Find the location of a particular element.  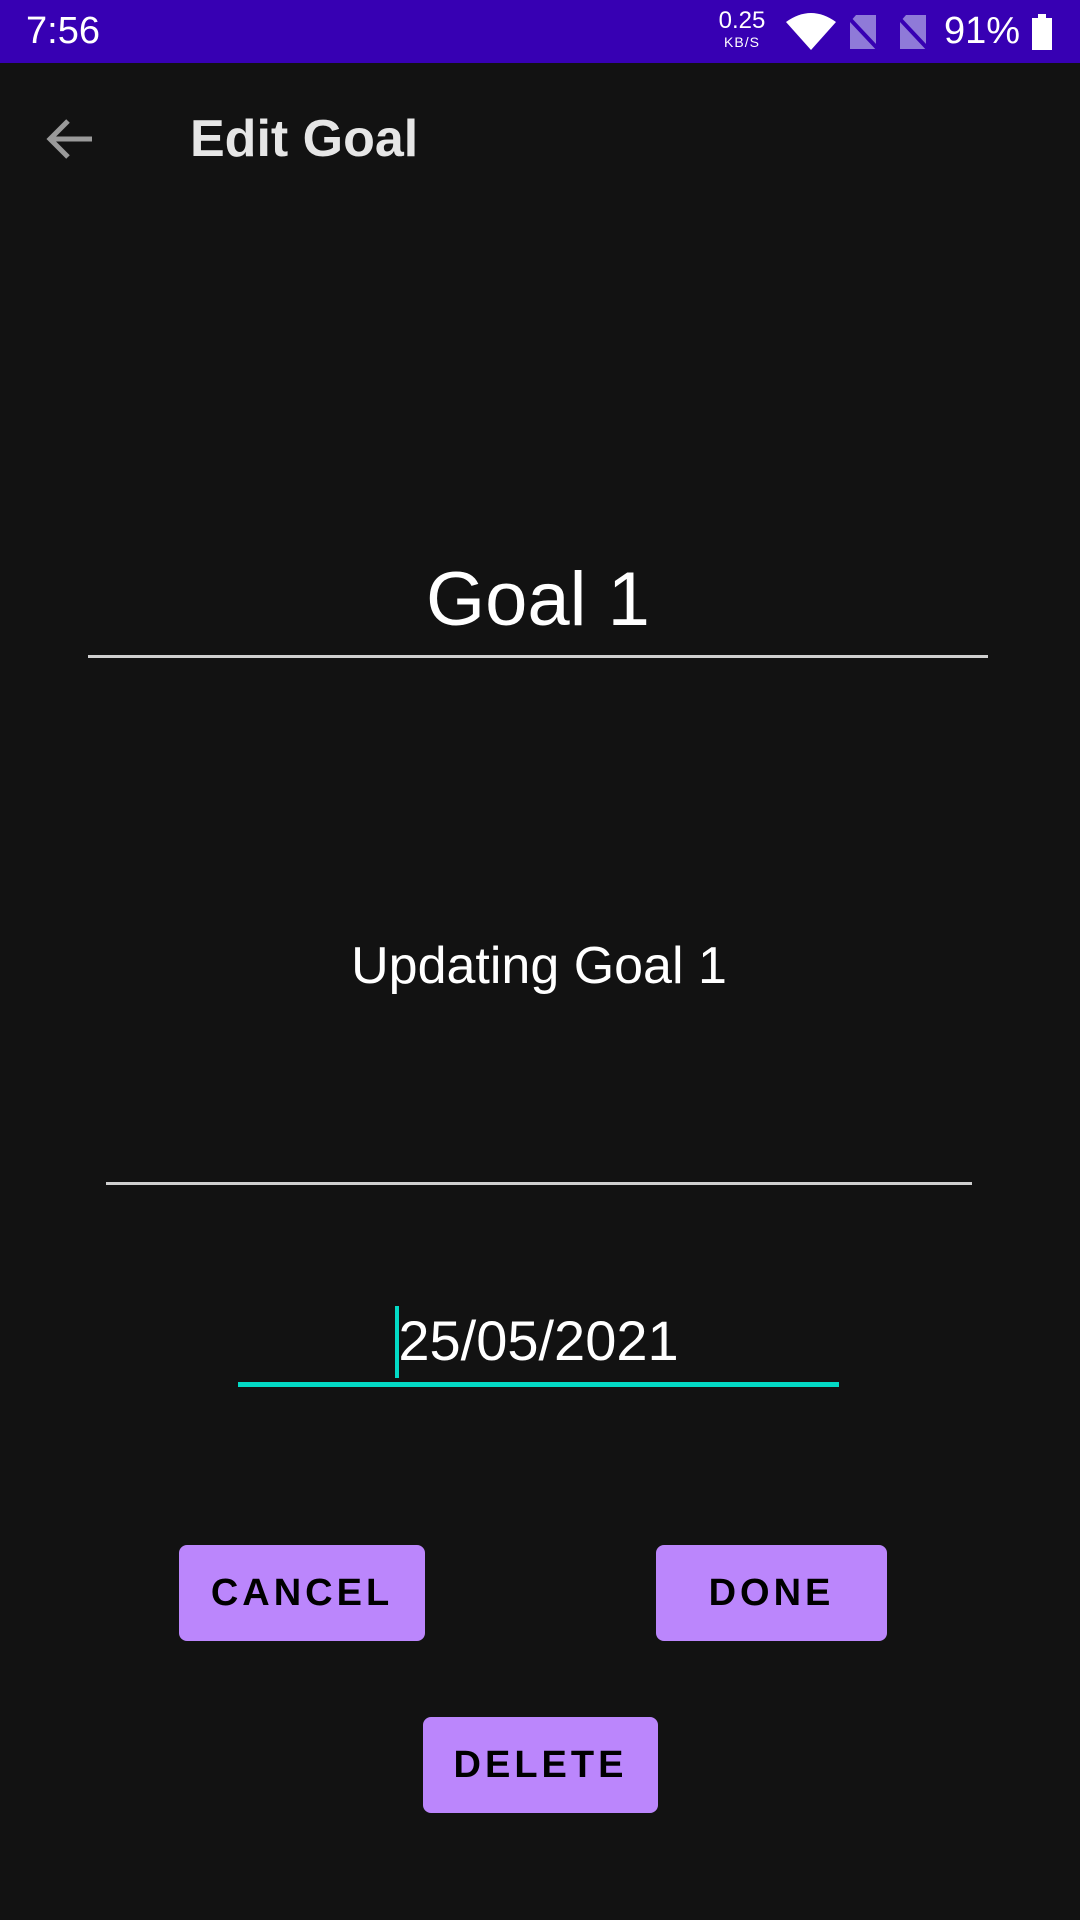

app-bar: Edit Goal is located at coordinates (540, 137).